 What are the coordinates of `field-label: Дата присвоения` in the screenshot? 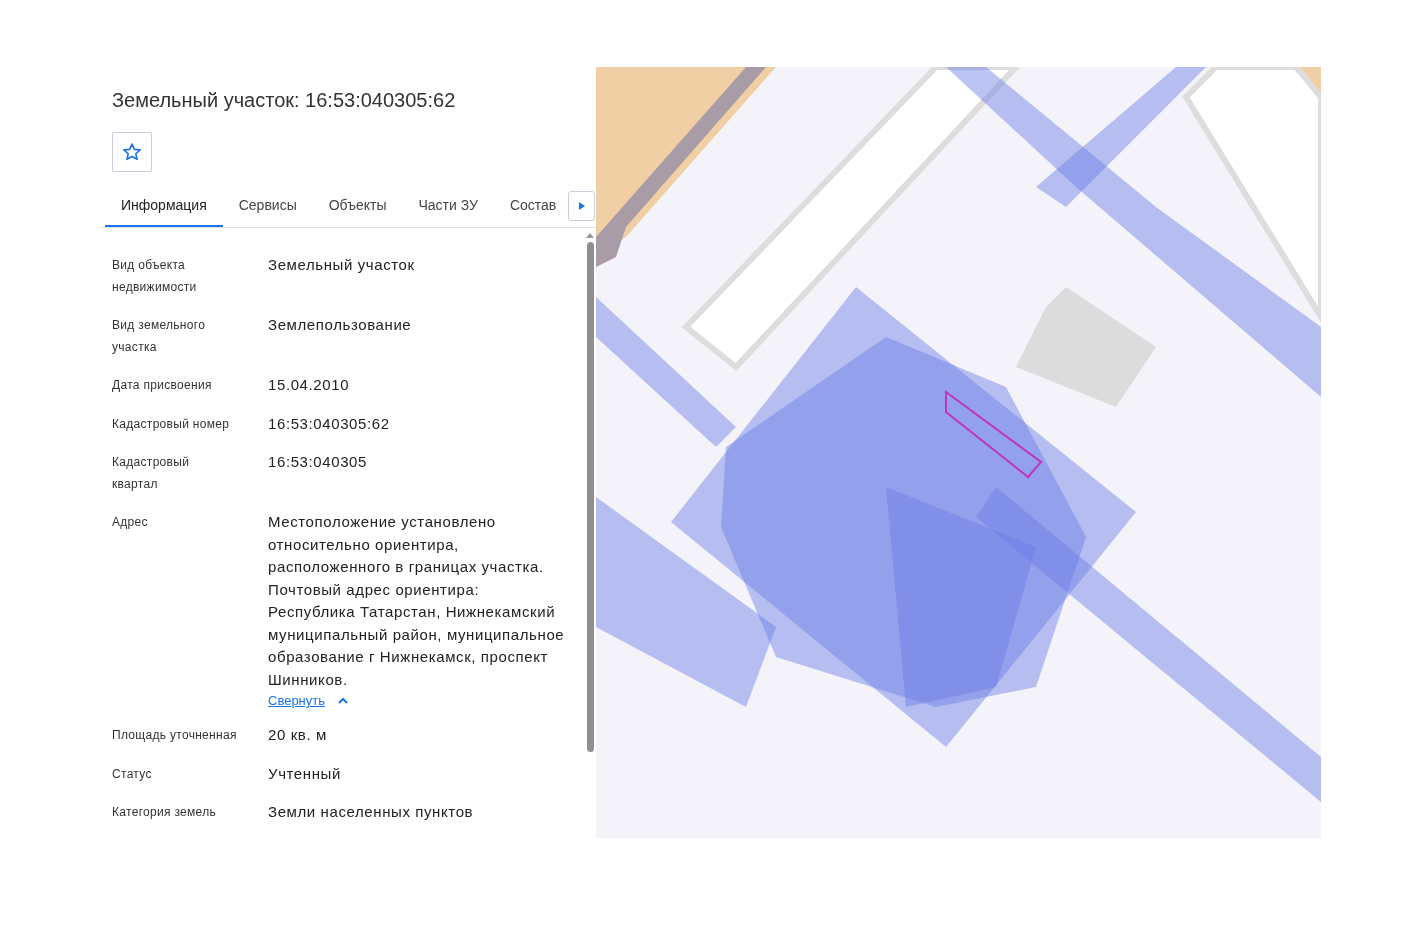 It's located at (162, 385).